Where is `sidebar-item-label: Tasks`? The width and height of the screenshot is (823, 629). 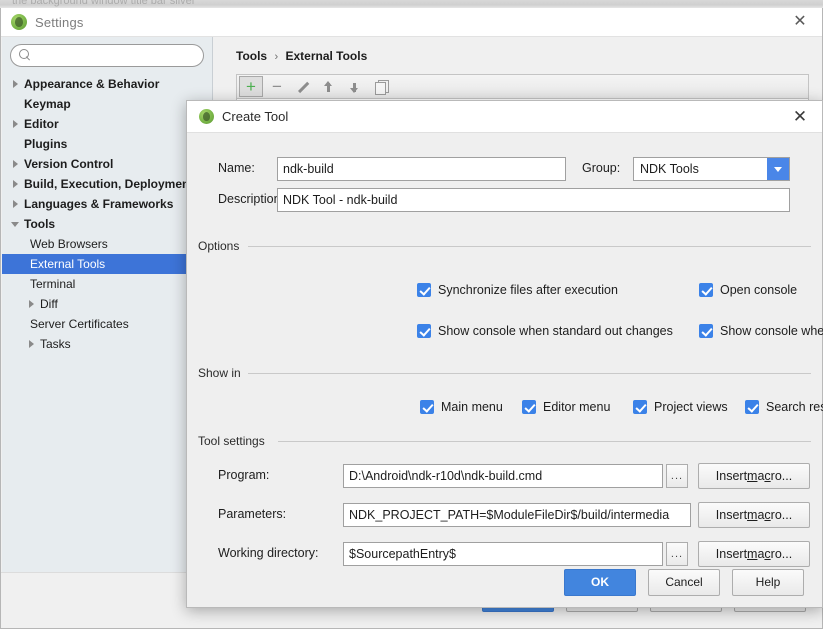
sidebar-item-label: Tasks is located at coordinates (55, 344).